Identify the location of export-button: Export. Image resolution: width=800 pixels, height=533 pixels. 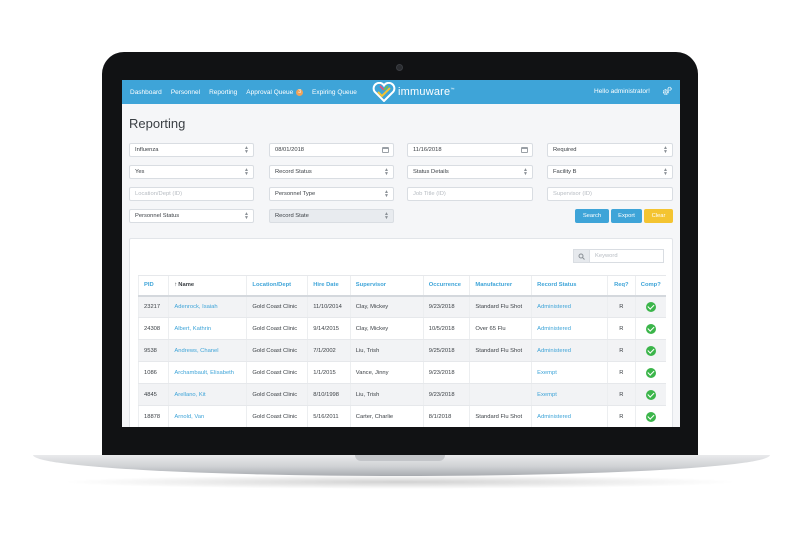
(626, 216).